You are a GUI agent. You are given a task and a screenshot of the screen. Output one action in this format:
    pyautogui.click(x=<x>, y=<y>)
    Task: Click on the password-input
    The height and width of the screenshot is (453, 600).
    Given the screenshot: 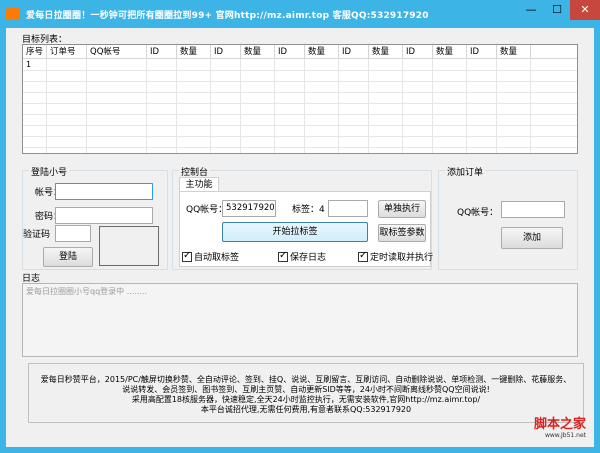 What is the action you would take?
    pyautogui.click(x=104, y=215)
    